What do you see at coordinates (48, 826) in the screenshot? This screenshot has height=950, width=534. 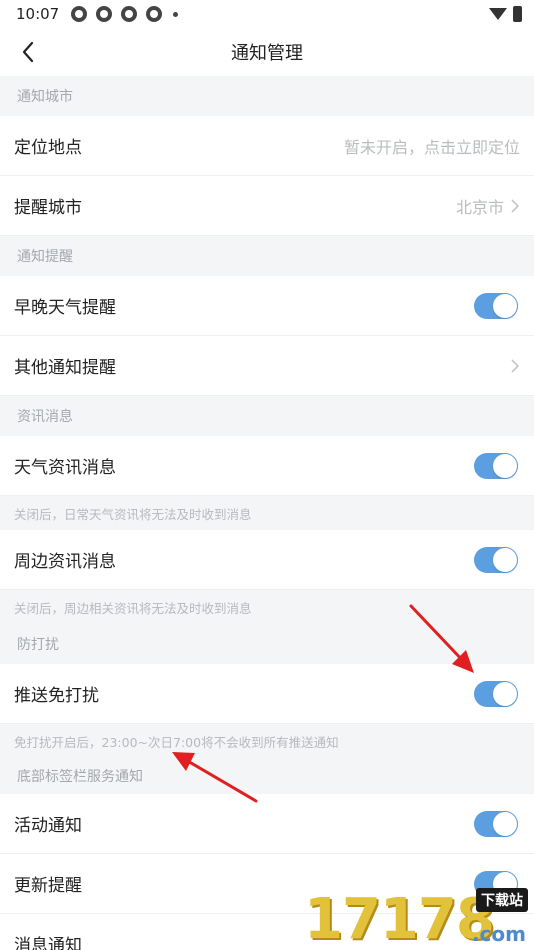 I see `activity-label: 活动通知` at bounding box center [48, 826].